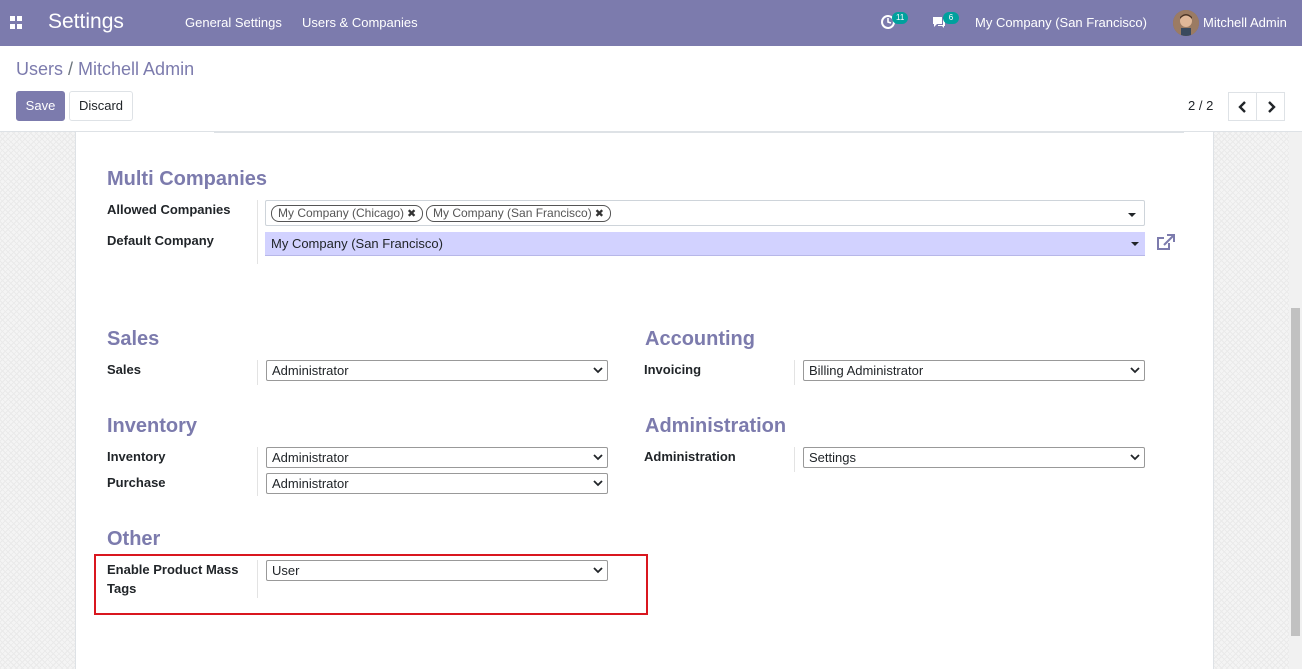  Describe the element at coordinates (437, 457) in the screenshot. I see `select-inventory: Administrator` at that location.